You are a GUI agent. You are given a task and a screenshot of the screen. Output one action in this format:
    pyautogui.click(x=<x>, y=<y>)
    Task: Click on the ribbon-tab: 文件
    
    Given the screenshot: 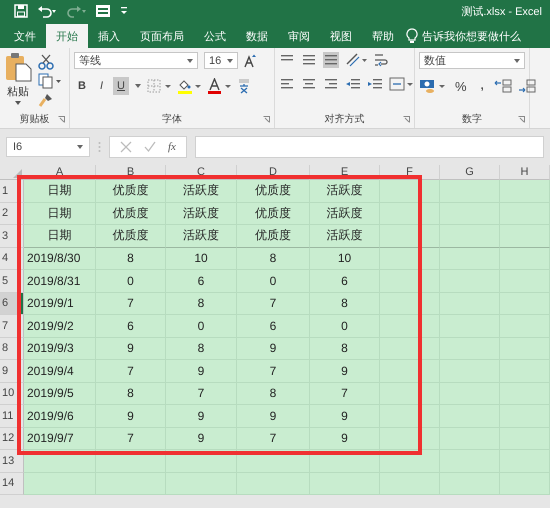 What is the action you would take?
    pyautogui.click(x=25, y=36)
    